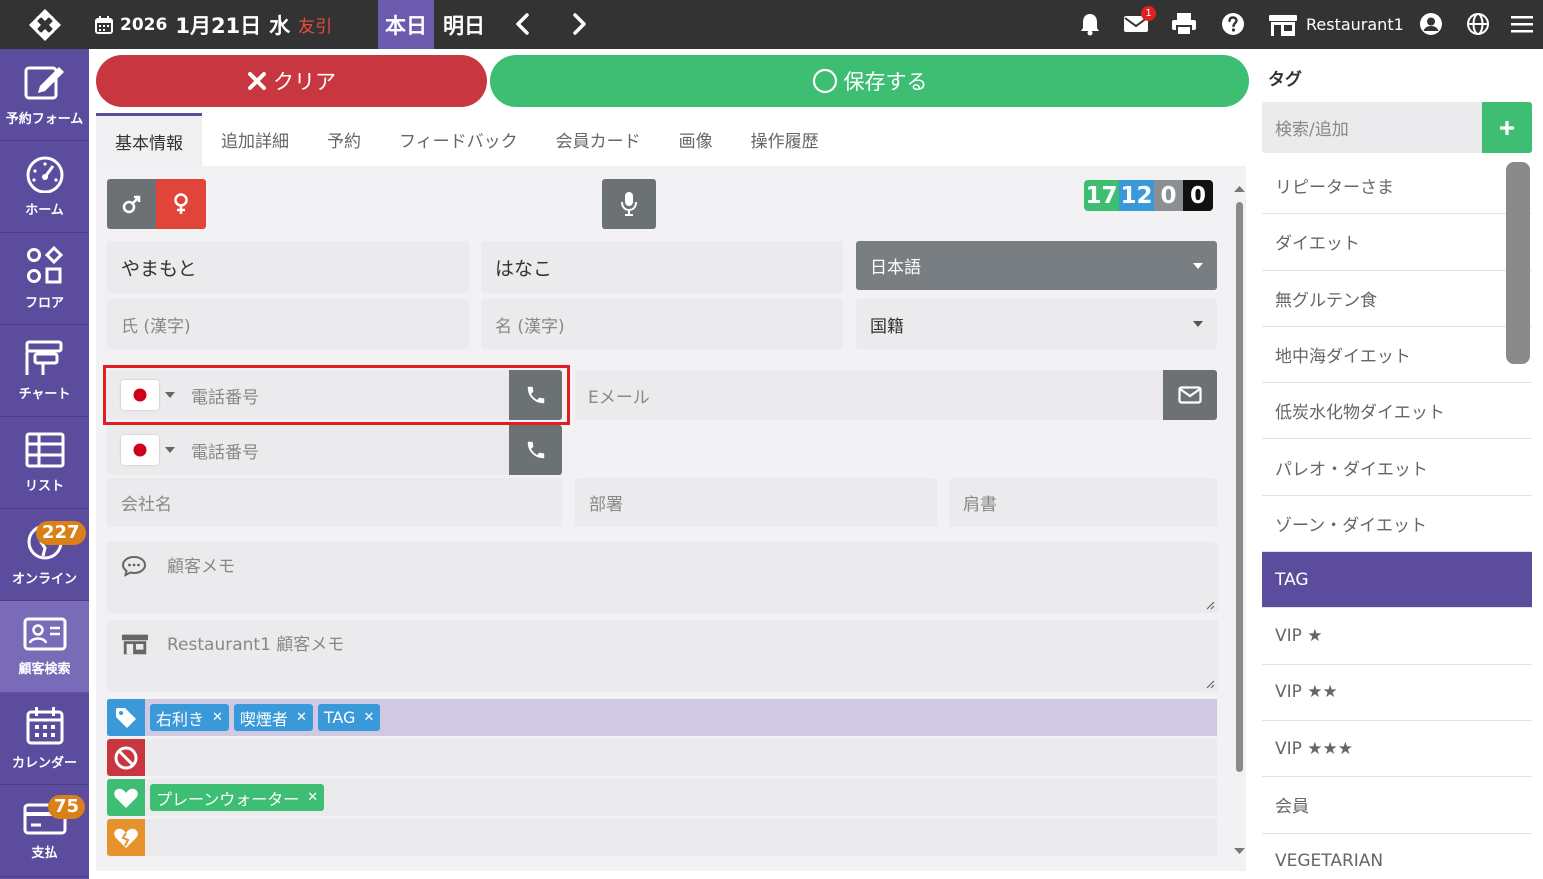 The width and height of the screenshot is (1543, 879). What do you see at coordinates (523, 24) in the screenshot?
I see `prev-day-chevron-icon` at bounding box center [523, 24].